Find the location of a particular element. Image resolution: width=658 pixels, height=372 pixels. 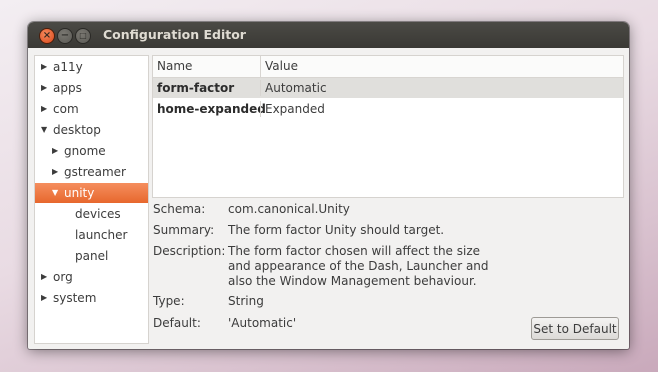

tree-item-label: apps is located at coordinates (67, 88).